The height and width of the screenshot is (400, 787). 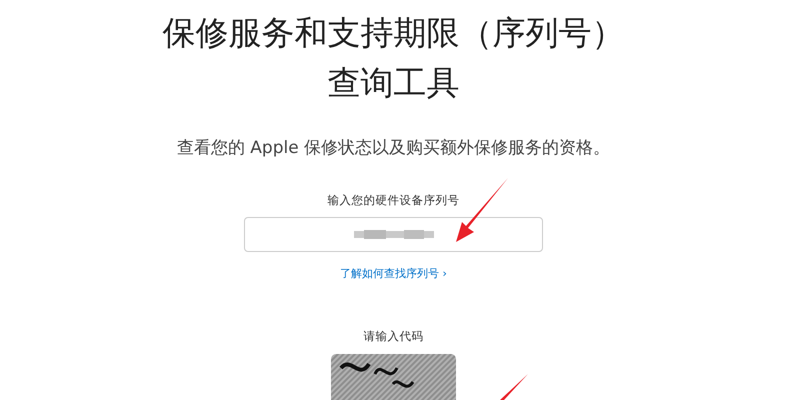 What do you see at coordinates (393, 148) in the screenshot?
I see `subtitle: 查看您的 Apple 保修状态以及购买额外保修服务的资格。` at bounding box center [393, 148].